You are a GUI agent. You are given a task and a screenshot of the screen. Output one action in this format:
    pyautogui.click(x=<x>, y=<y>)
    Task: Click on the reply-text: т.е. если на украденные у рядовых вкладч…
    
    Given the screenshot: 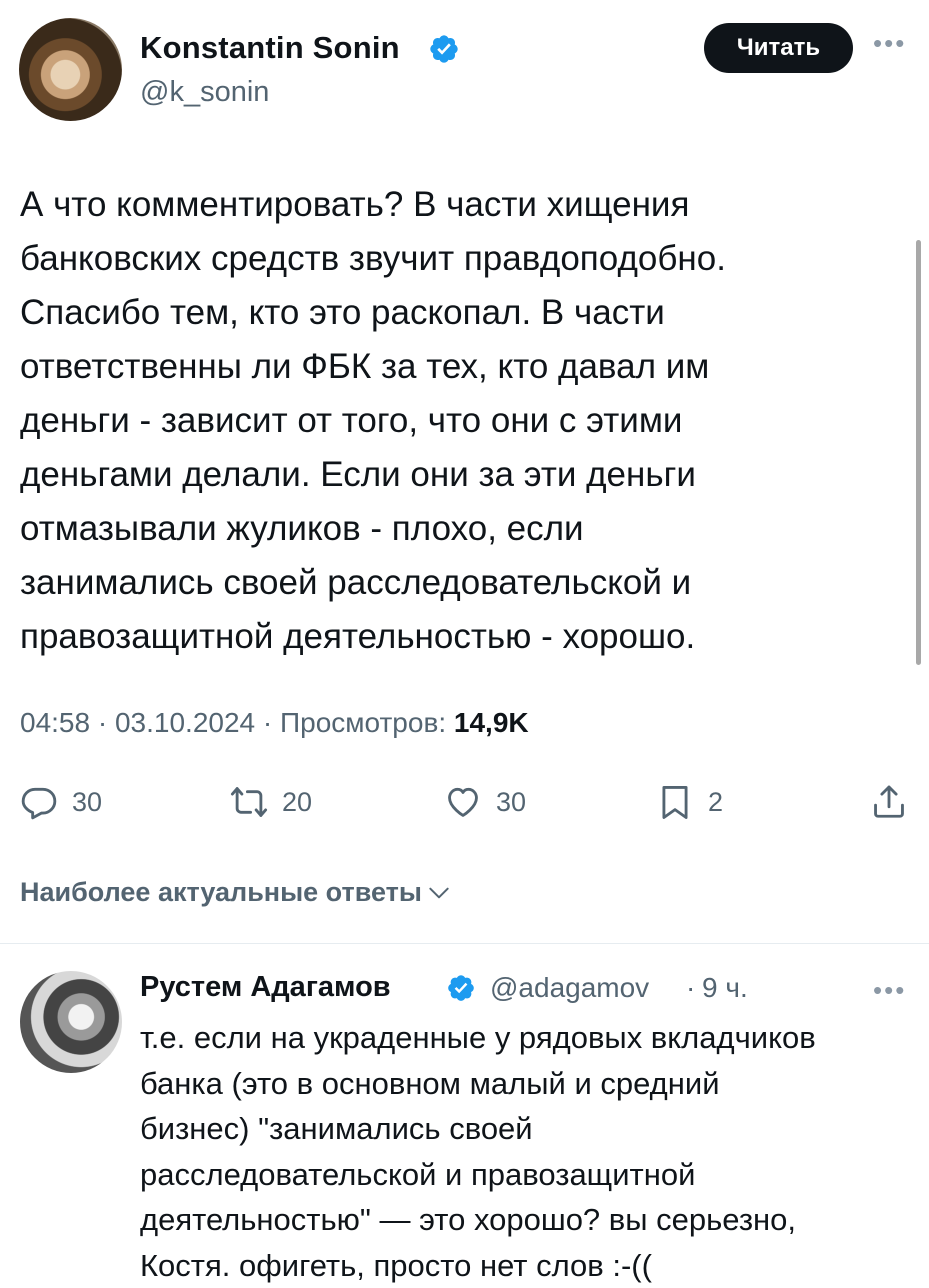 What is the action you would take?
    pyautogui.click(x=478, y=1151)
    